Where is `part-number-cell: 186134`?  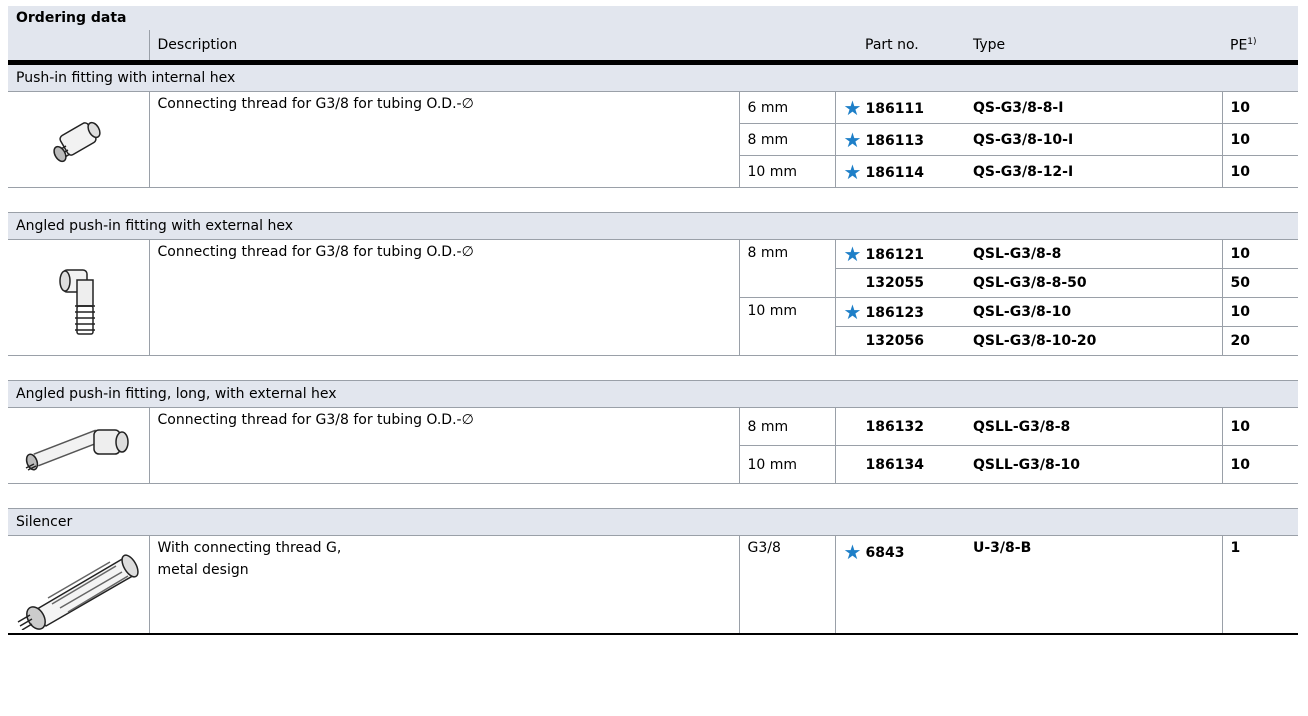 part-number-cell: 186134 is located at coordinates (900, 464).